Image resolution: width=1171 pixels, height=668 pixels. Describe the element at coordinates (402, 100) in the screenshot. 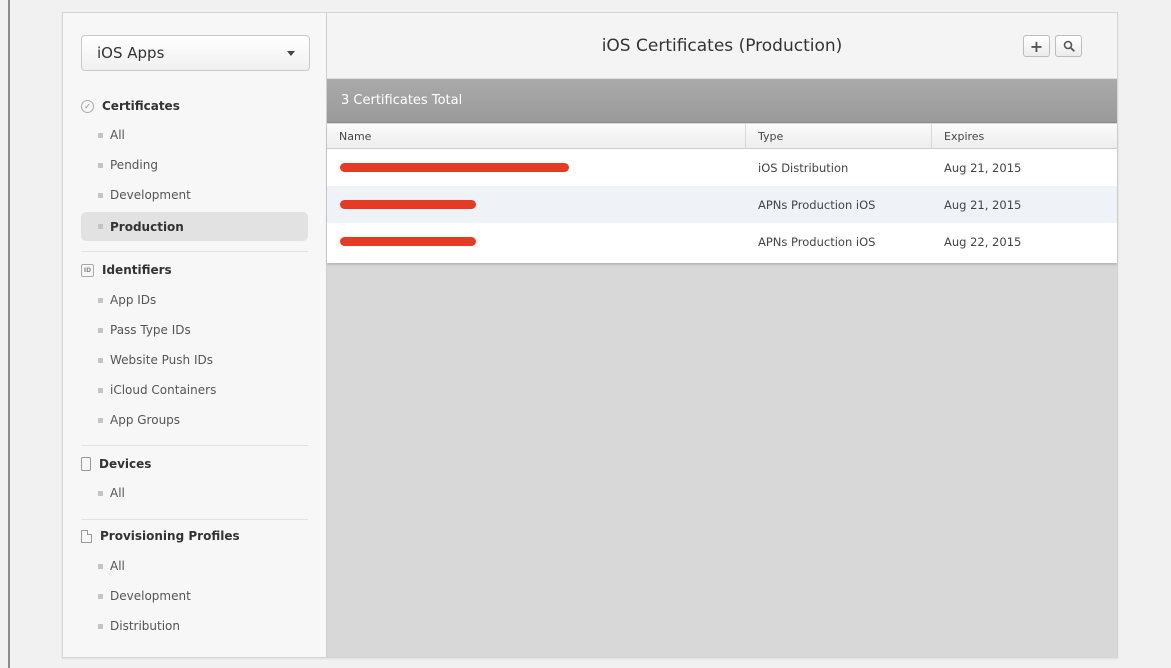

I see `total-count-label: 3 Certificates Total` at that location.